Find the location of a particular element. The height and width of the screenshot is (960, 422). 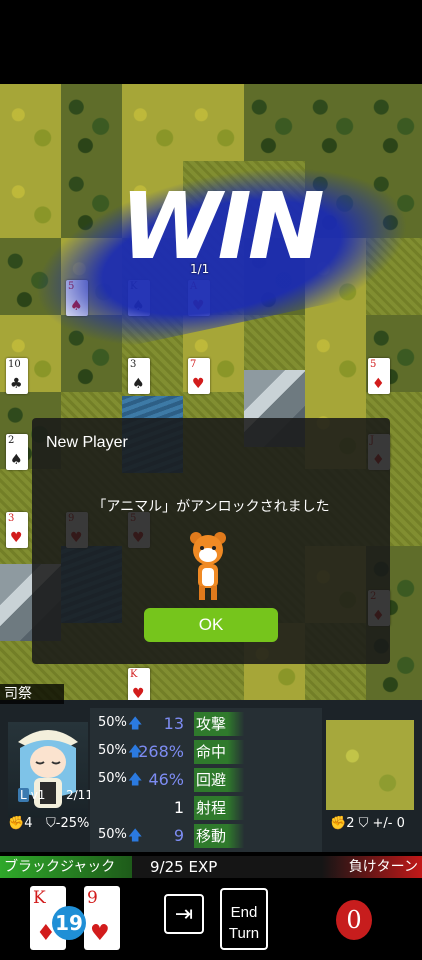

exit-icon: ⇥ is located at coordinates (184, 913).